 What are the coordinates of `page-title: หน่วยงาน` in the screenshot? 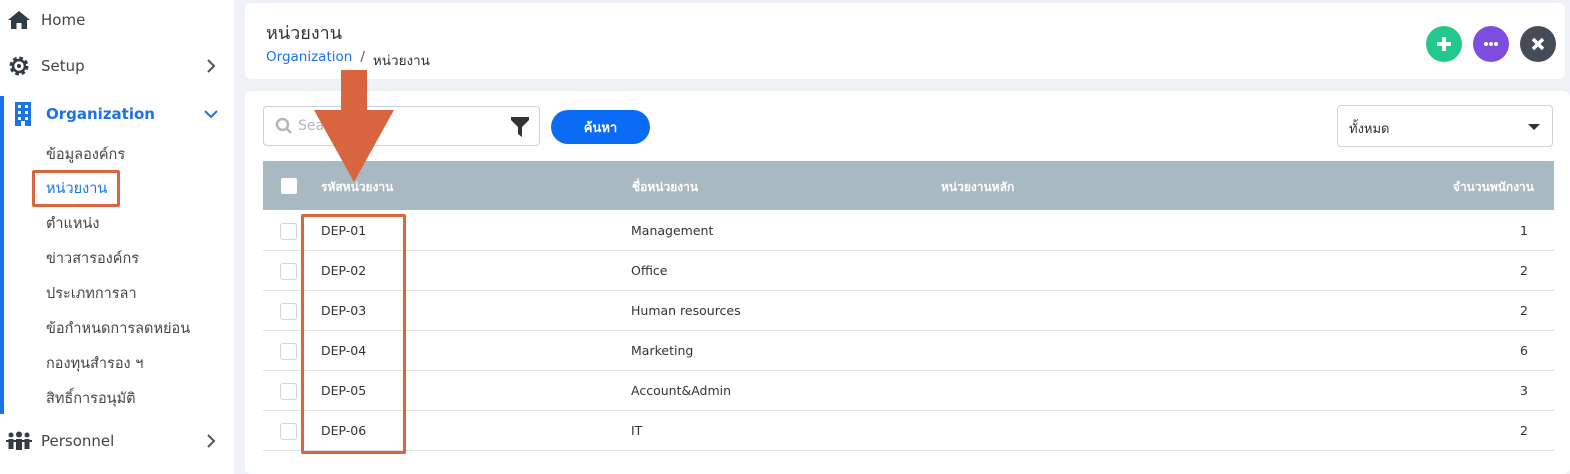 It's located at (304, 33).